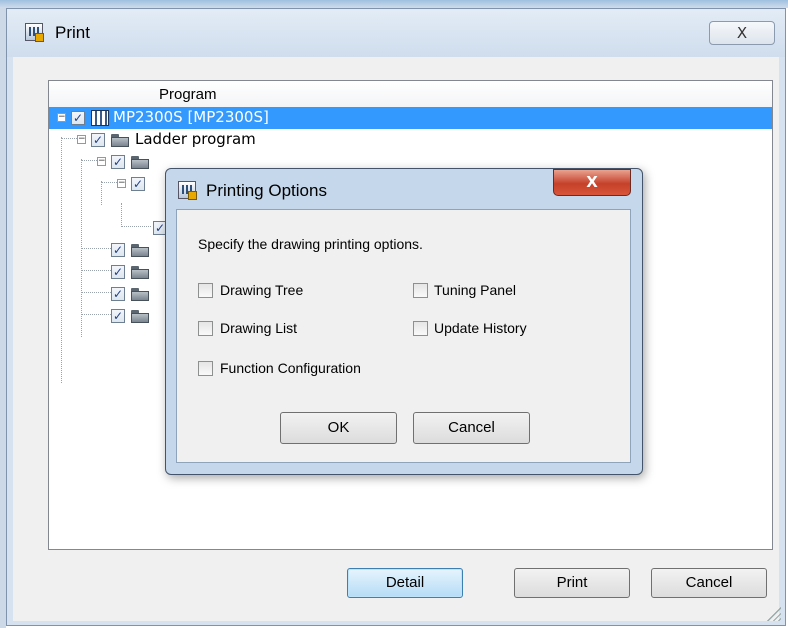  What do you see at coordinates (572, 583) in the screenshot?
I see `print-button: Print` at bounding box center [572, 583].